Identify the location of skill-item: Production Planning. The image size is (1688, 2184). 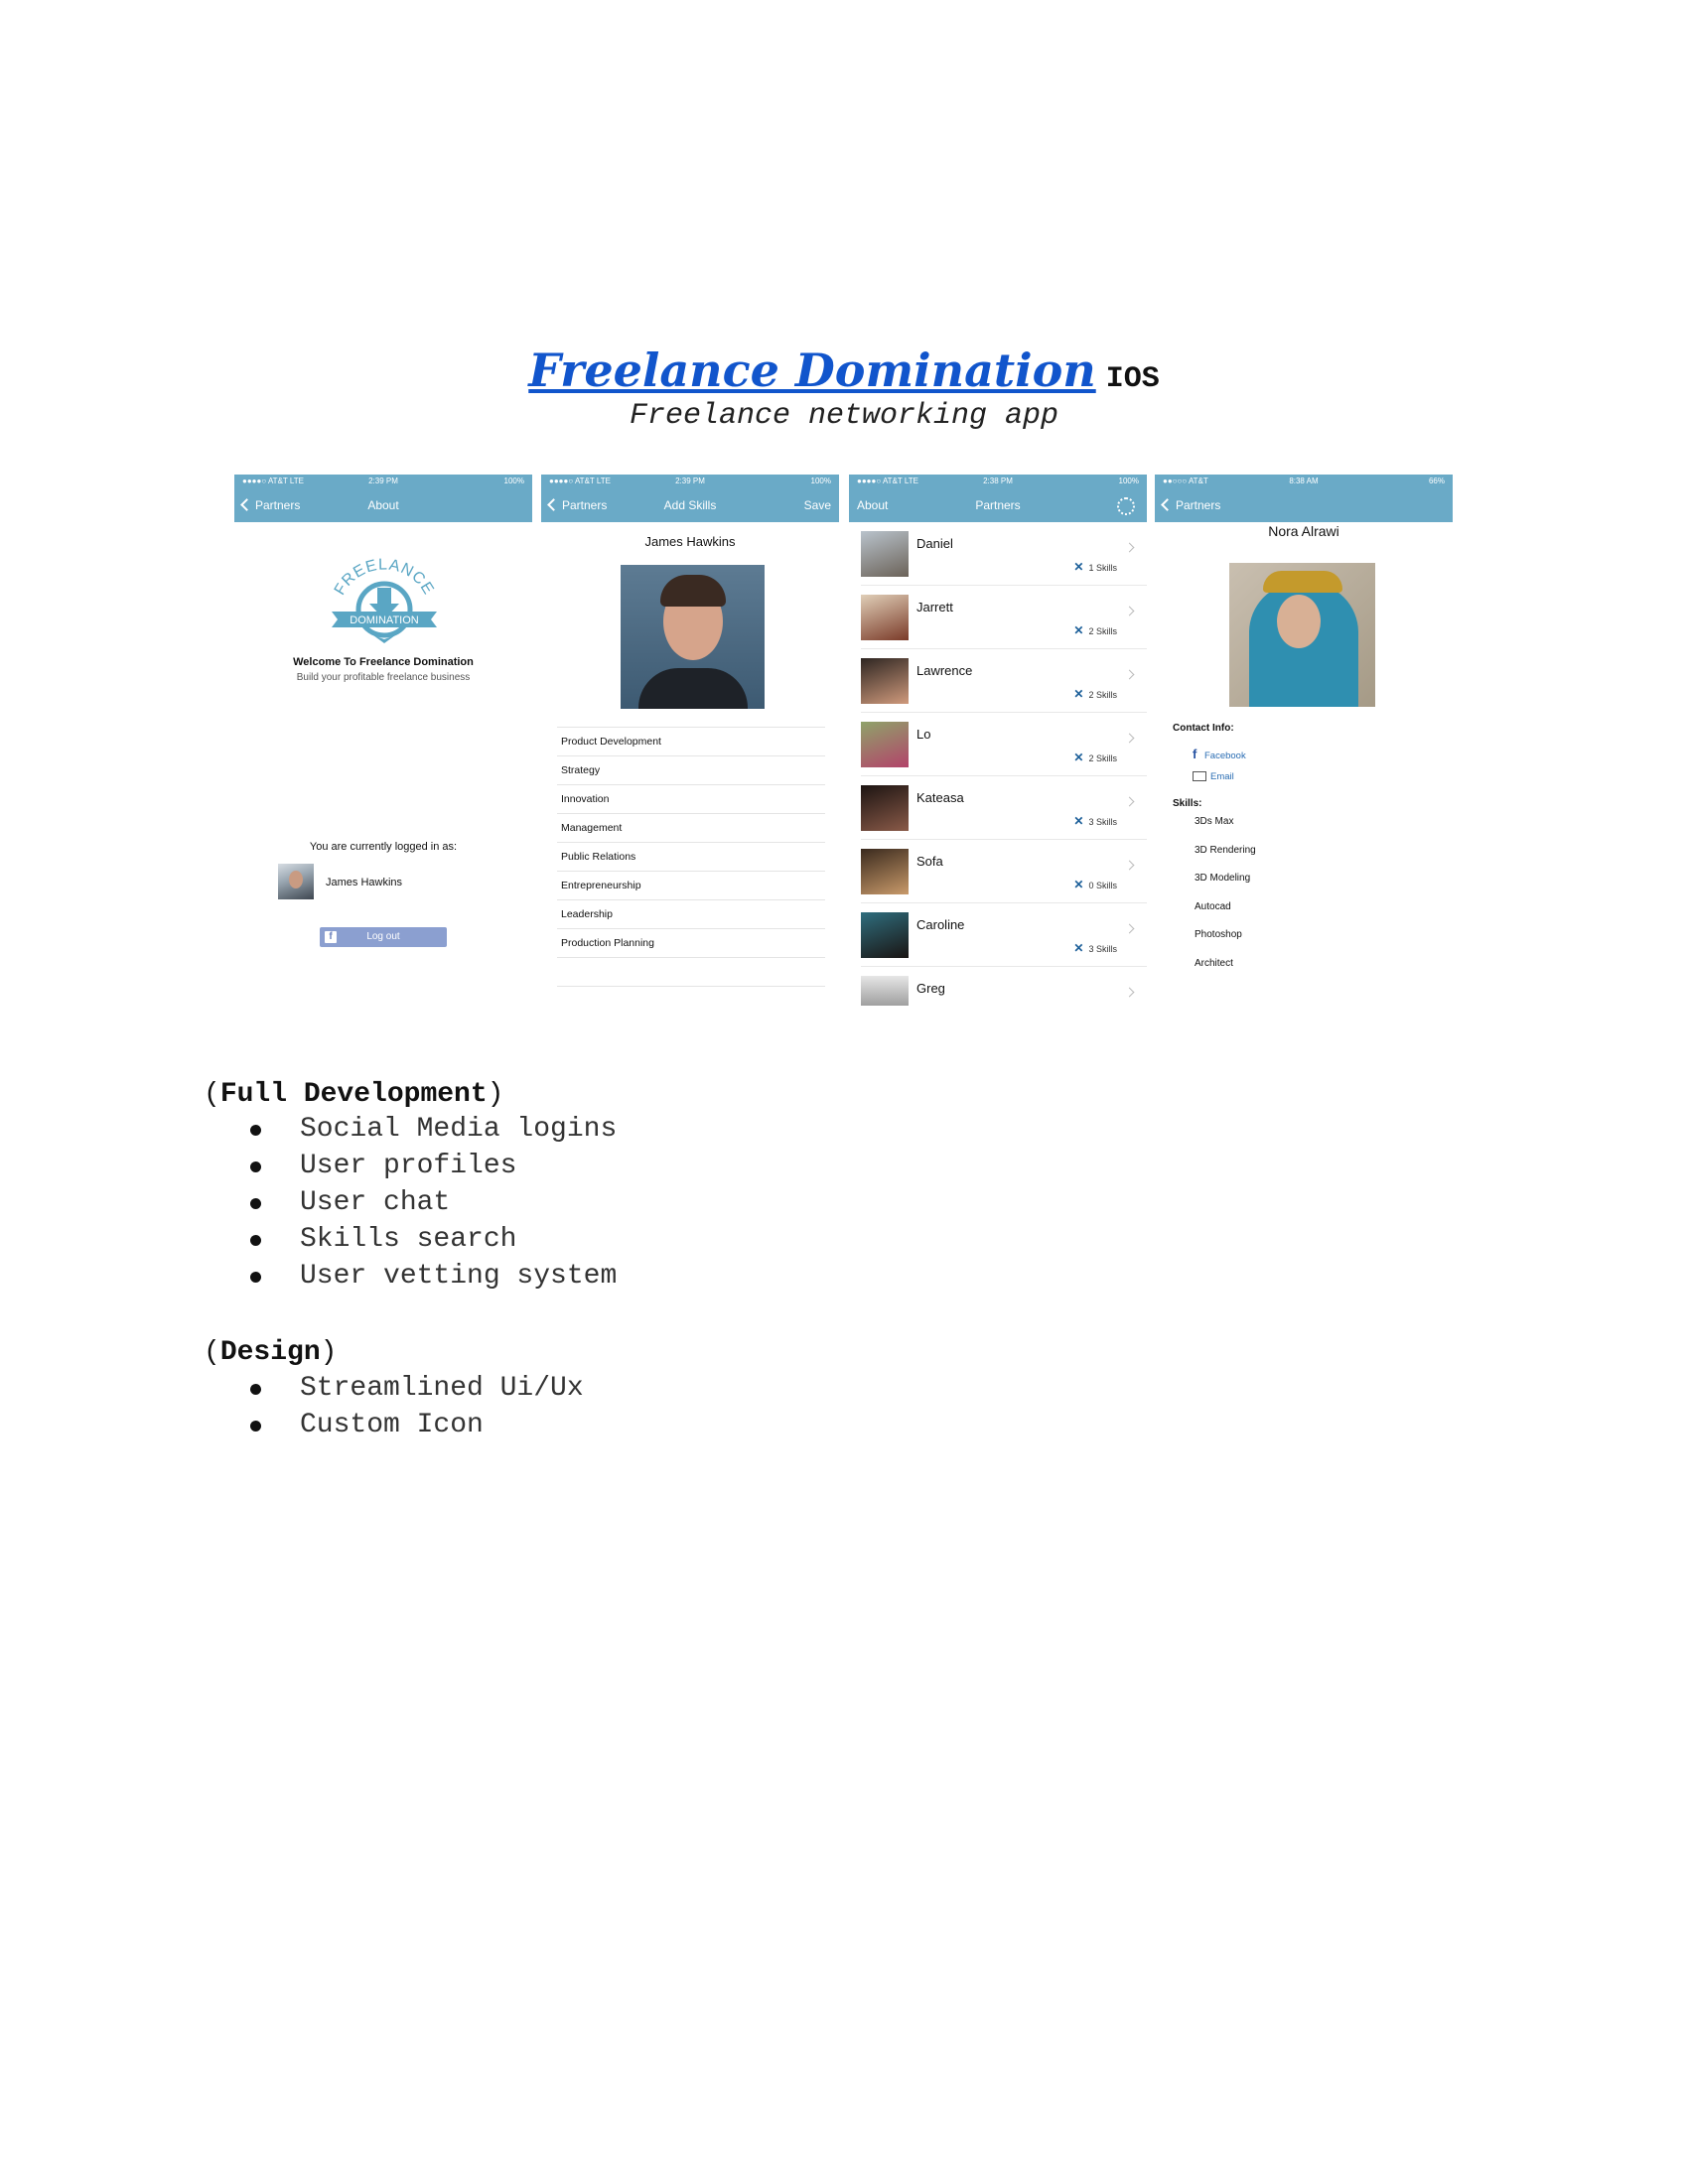
(691, 943).